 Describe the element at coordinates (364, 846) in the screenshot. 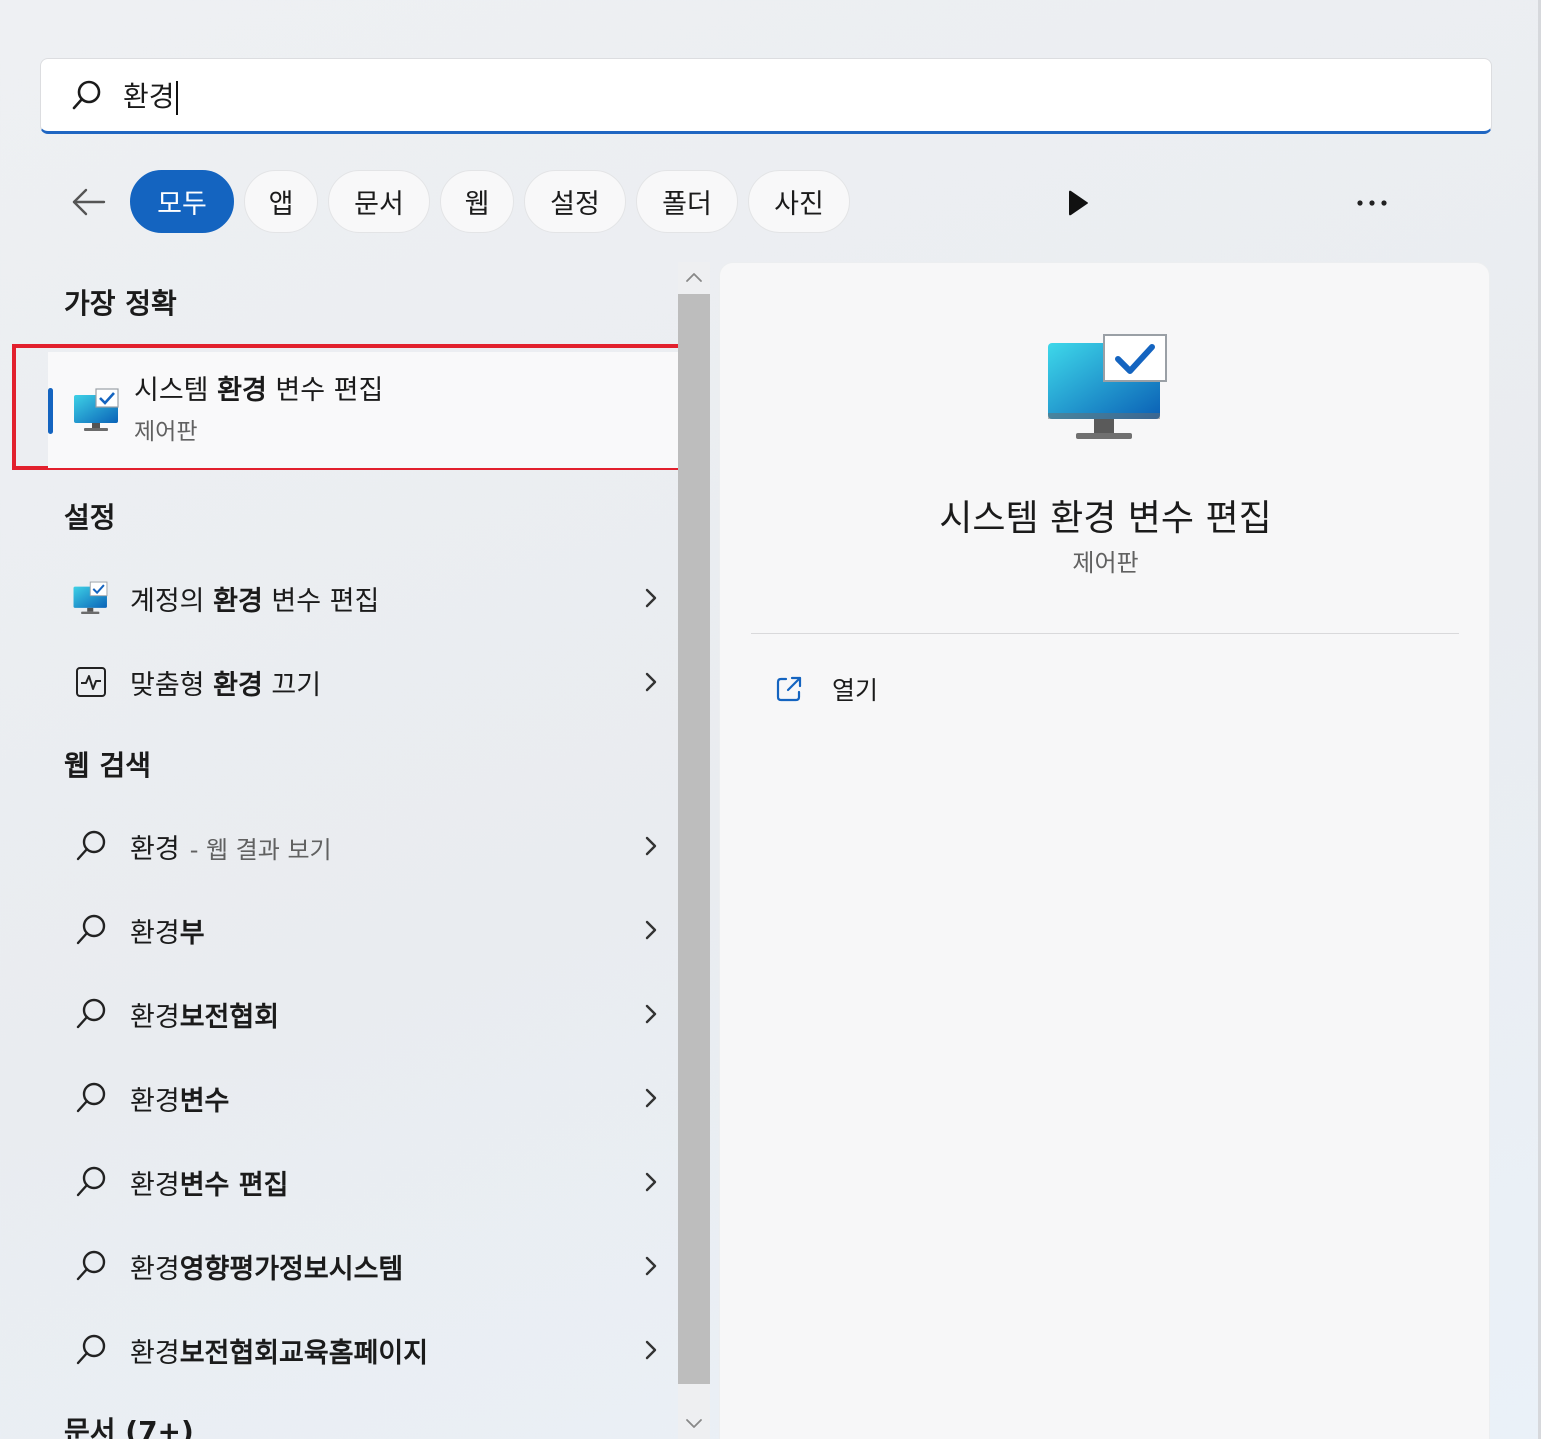

I see `web-result-item: 환경 - 웹 결과 보기` at that location.